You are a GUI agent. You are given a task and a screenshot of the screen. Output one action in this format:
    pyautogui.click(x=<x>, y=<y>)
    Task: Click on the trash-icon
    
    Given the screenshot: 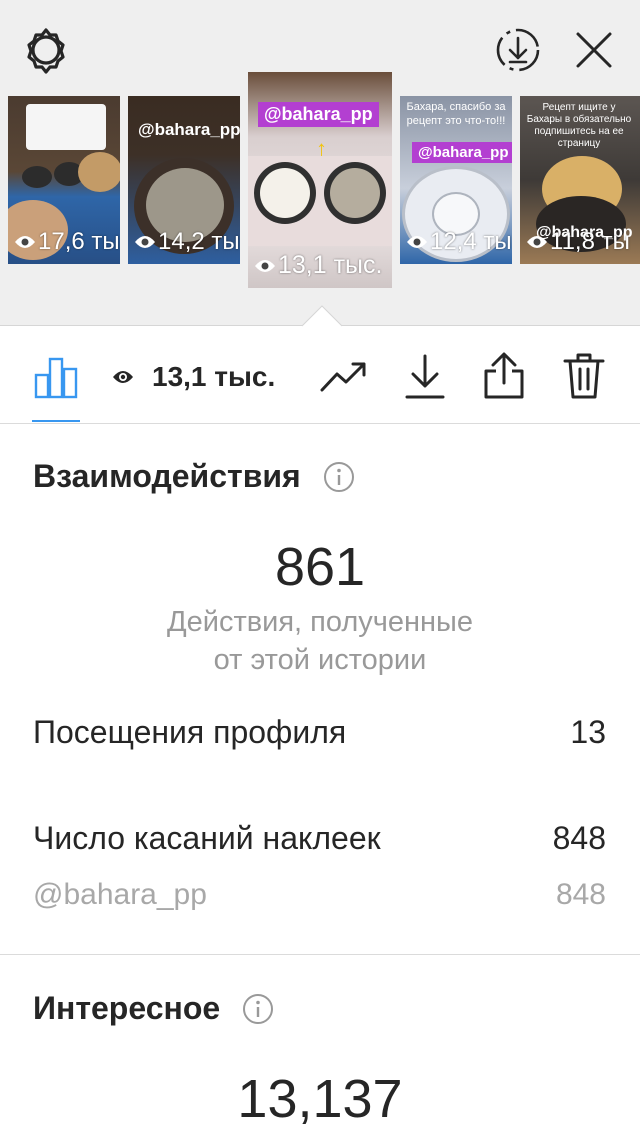 What is the action you would take?
    pyautogui.click(x=584, y=376)
    